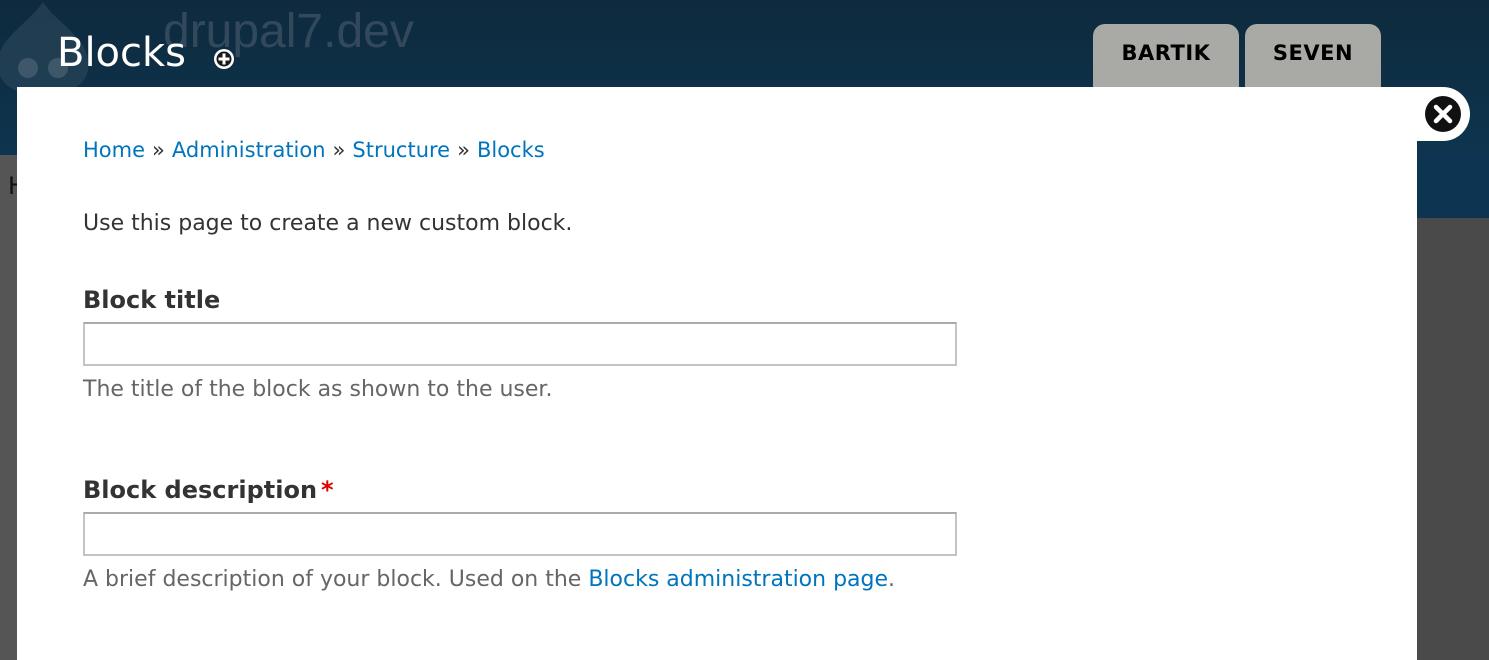 Image resolution: width=1489 pixels, height=660 pixels. What do you see at coordinates (327, 490) in the screenshot?
I see `required-marker: *` at bounding box center [327, 490].